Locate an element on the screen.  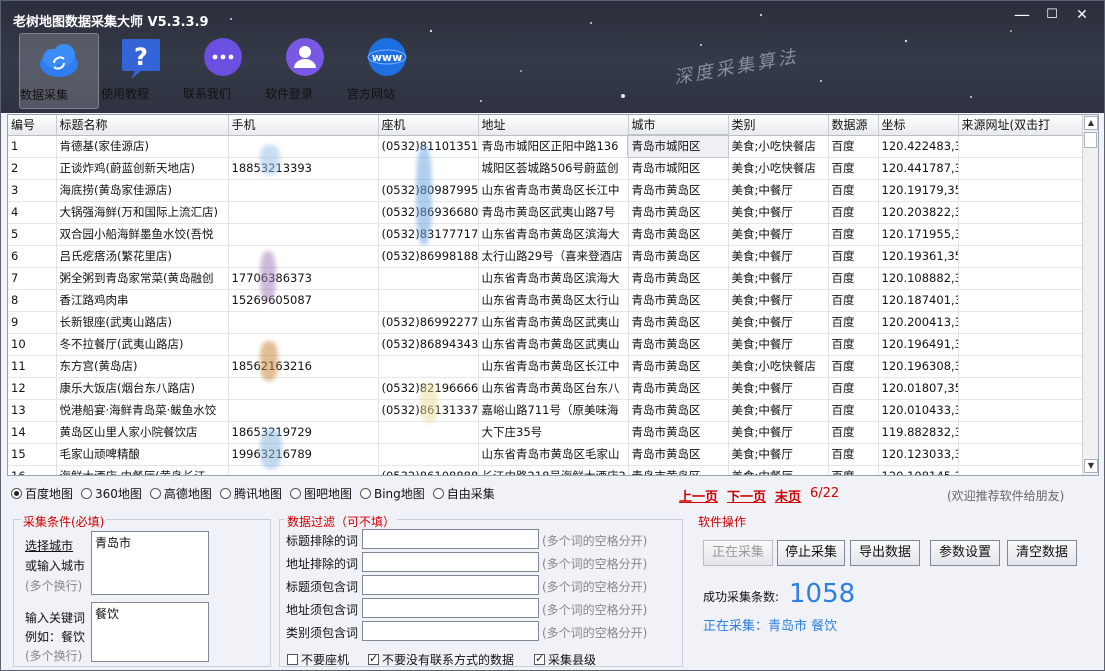
table-cell: (0532)86998188 is located at coordinates (428, 256).